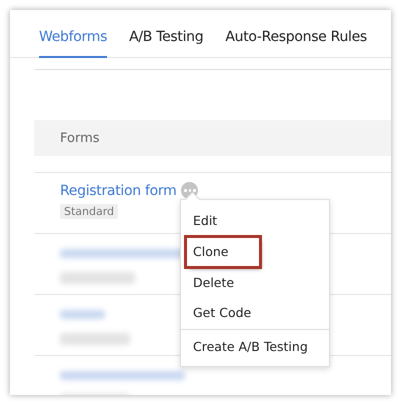 The image size is (401, 405). What do you see at coordinates (250, 347) in the screenshot?
I see `menu-item: Create A/B Testing` at bounding box center [250, 347].